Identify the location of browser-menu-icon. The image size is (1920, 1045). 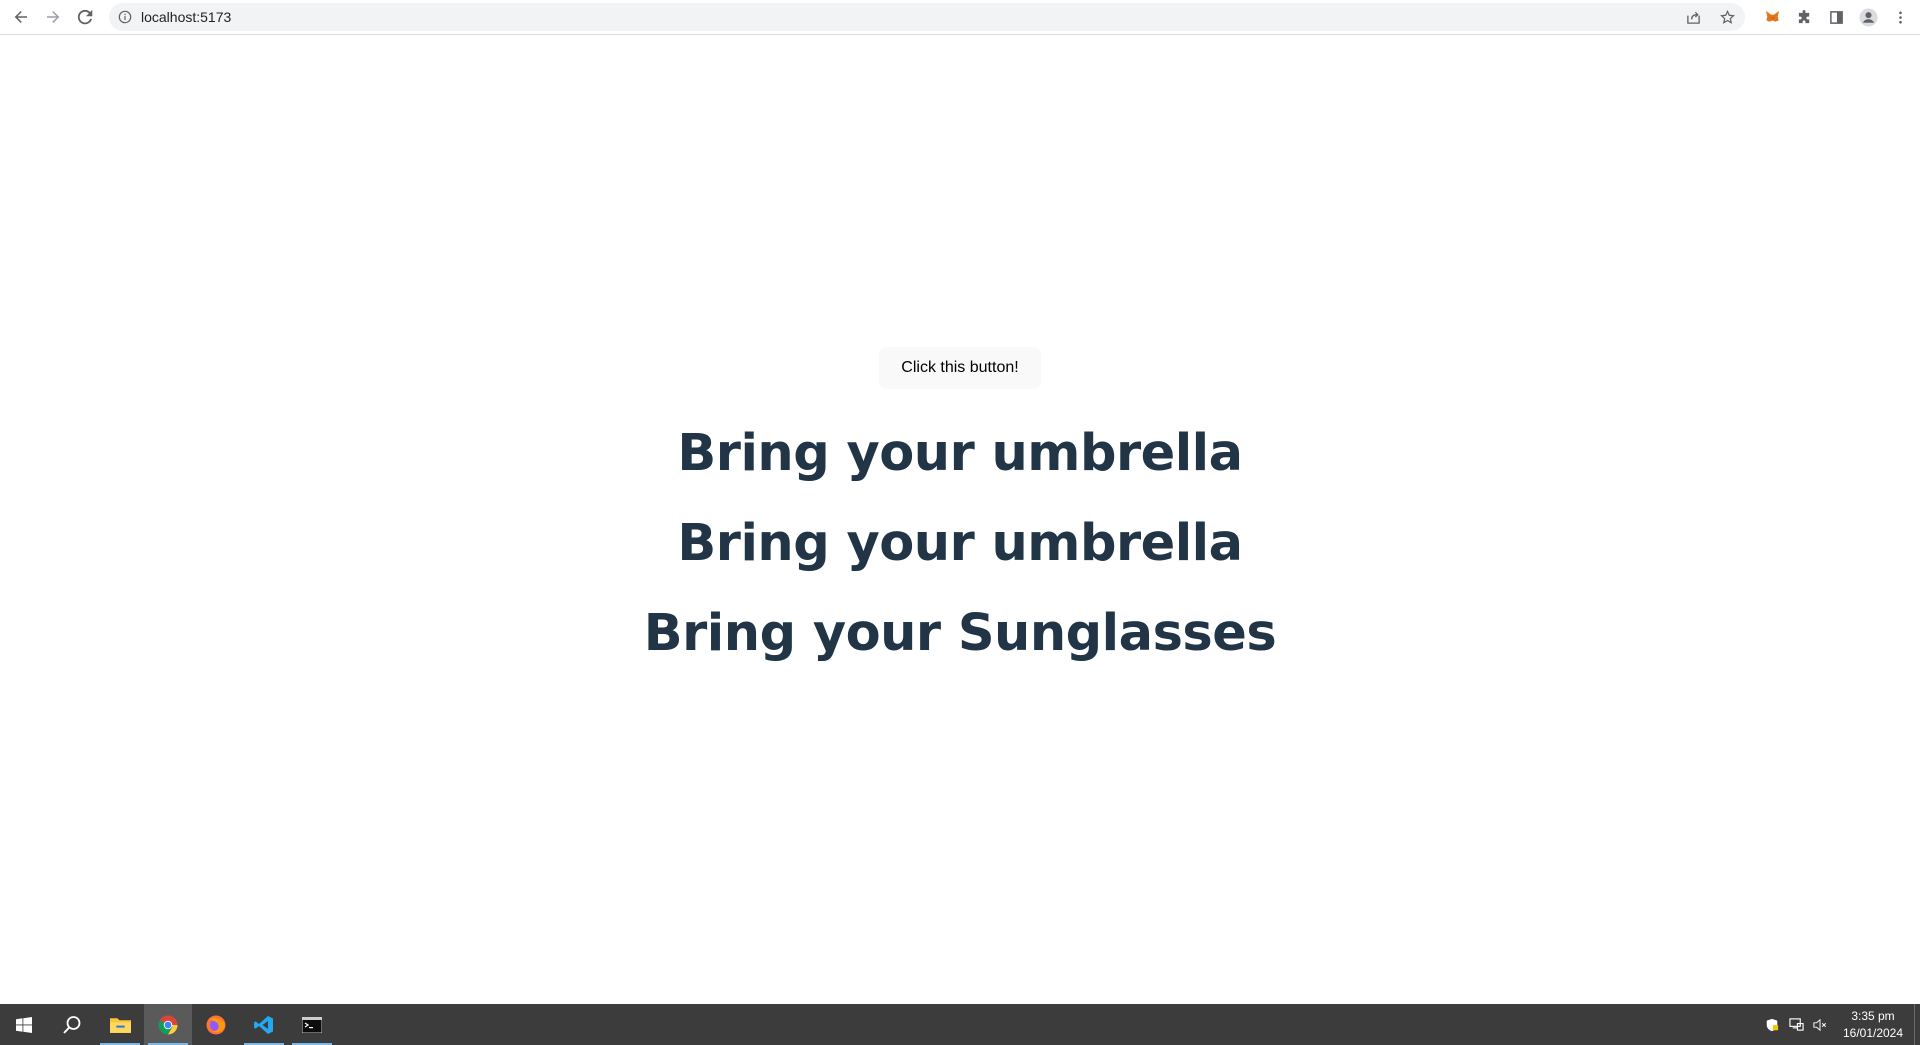
(1900, 18).